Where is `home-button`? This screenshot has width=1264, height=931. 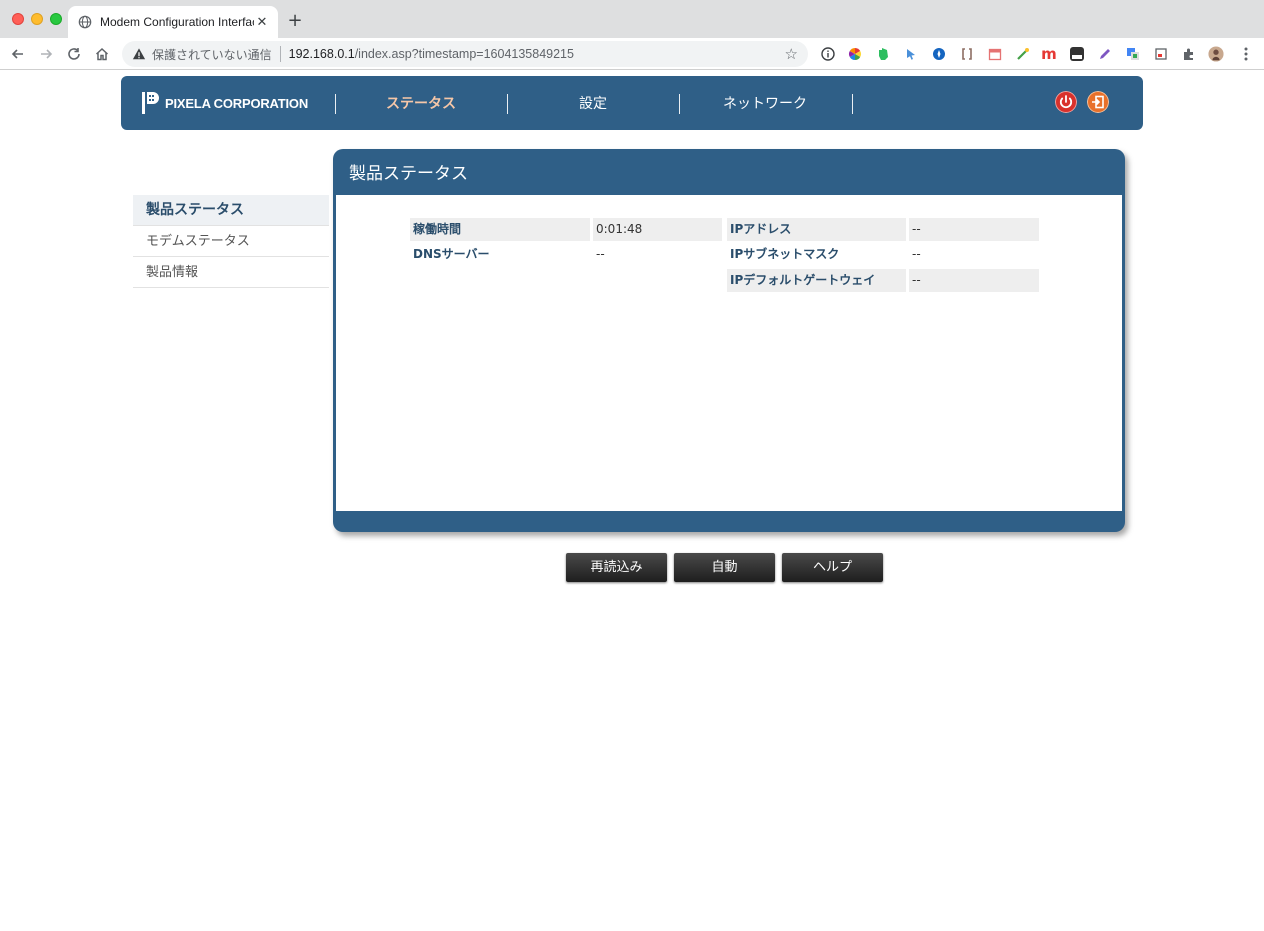 home-button is located at coordinates (102, 54).